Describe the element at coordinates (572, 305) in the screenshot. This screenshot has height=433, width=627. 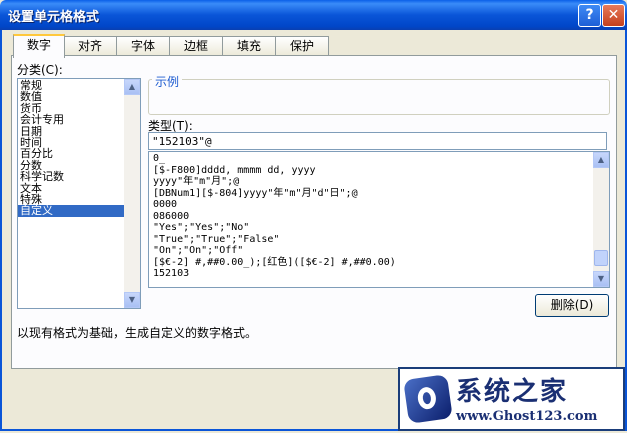
I see `delete-button: 删除(D)` at that location.